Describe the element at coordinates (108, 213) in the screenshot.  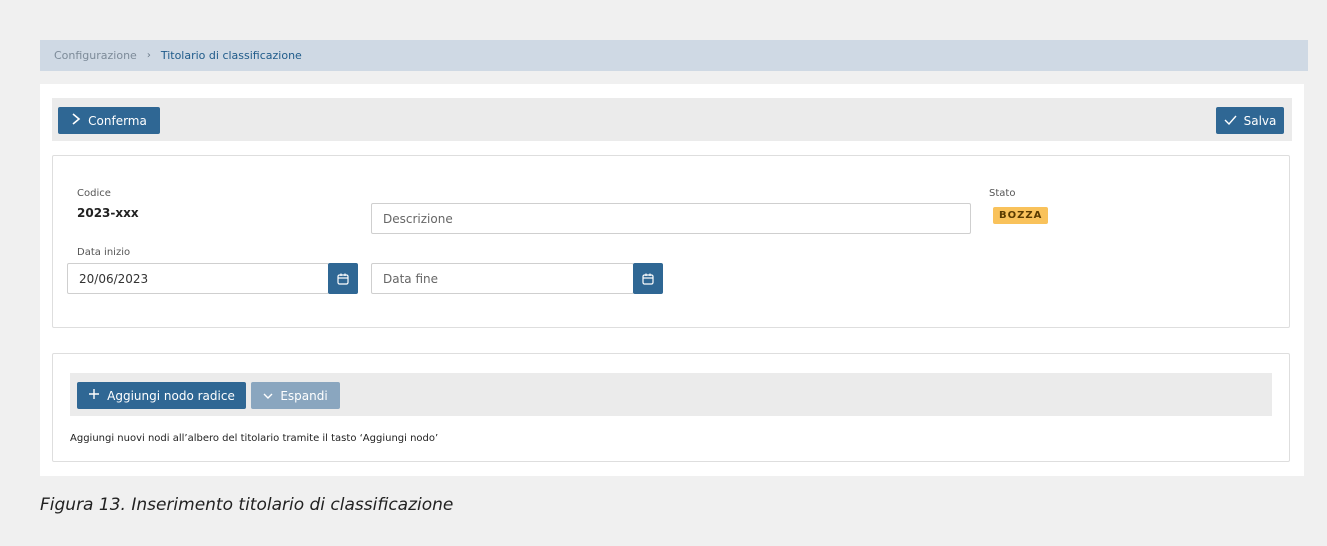
I see `codice-value: 2023-xxx` at that location.